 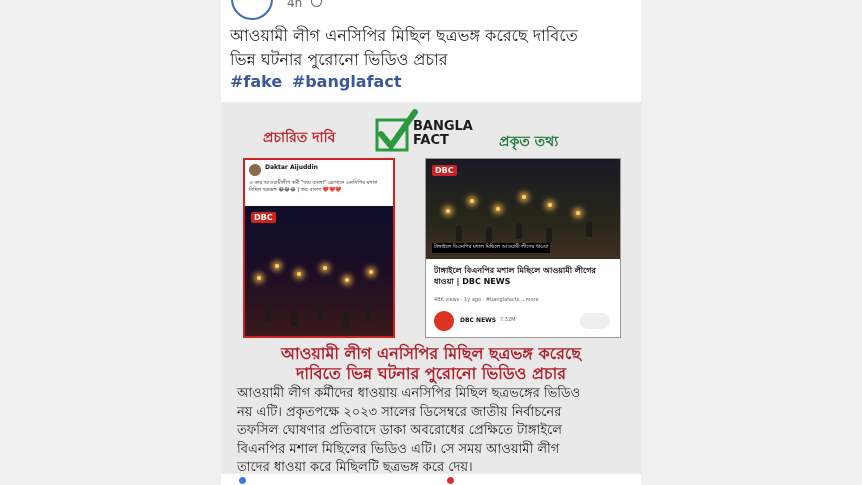 I want to click on image-footer, so click(x=431, y=479).